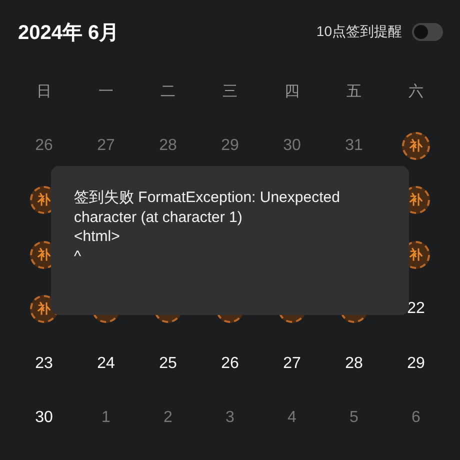 The image size is (460, 460). Describe the element at coordinates (359, 32) in the screenshot. I see `reminder-label: 10点签到提醒` at that location.